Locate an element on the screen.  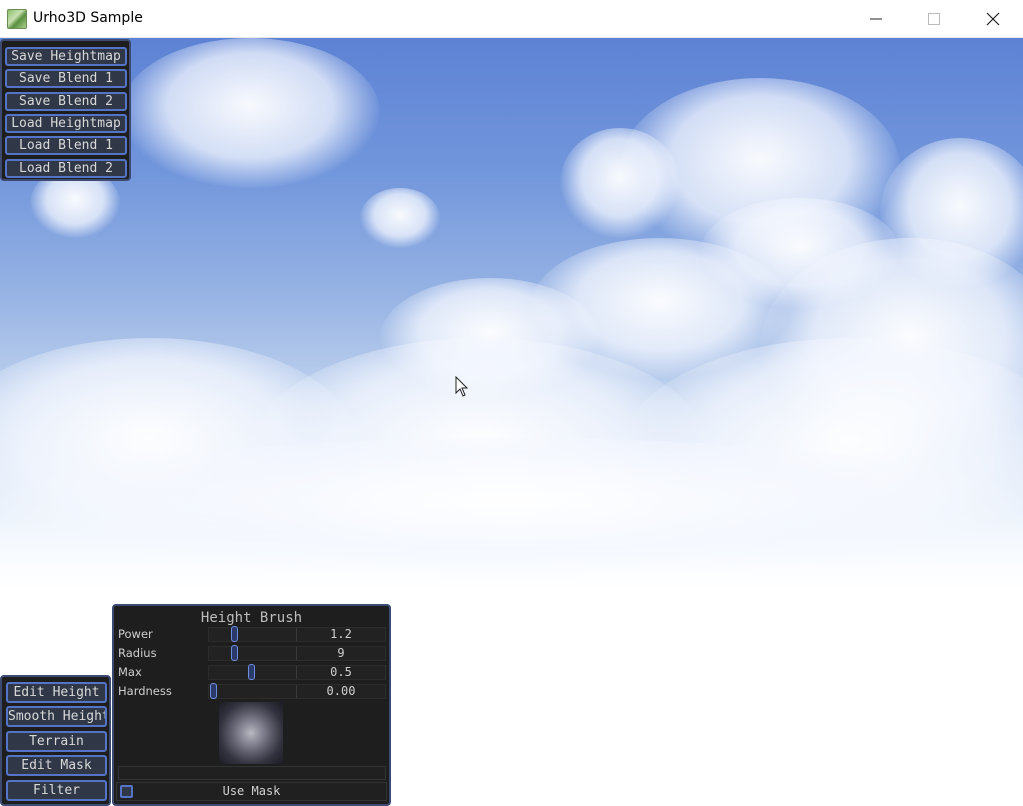
load-blend-2-button: Load Blend 2 is located at coordinates (66, 168).